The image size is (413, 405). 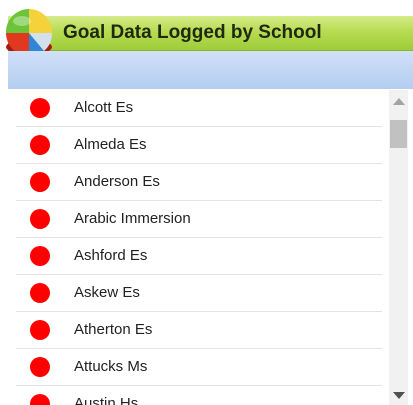 What do you see at coordinates (199, 182) in the screenshot?
I see `list-item: Anderson Es` at bounding box center [199, 182].